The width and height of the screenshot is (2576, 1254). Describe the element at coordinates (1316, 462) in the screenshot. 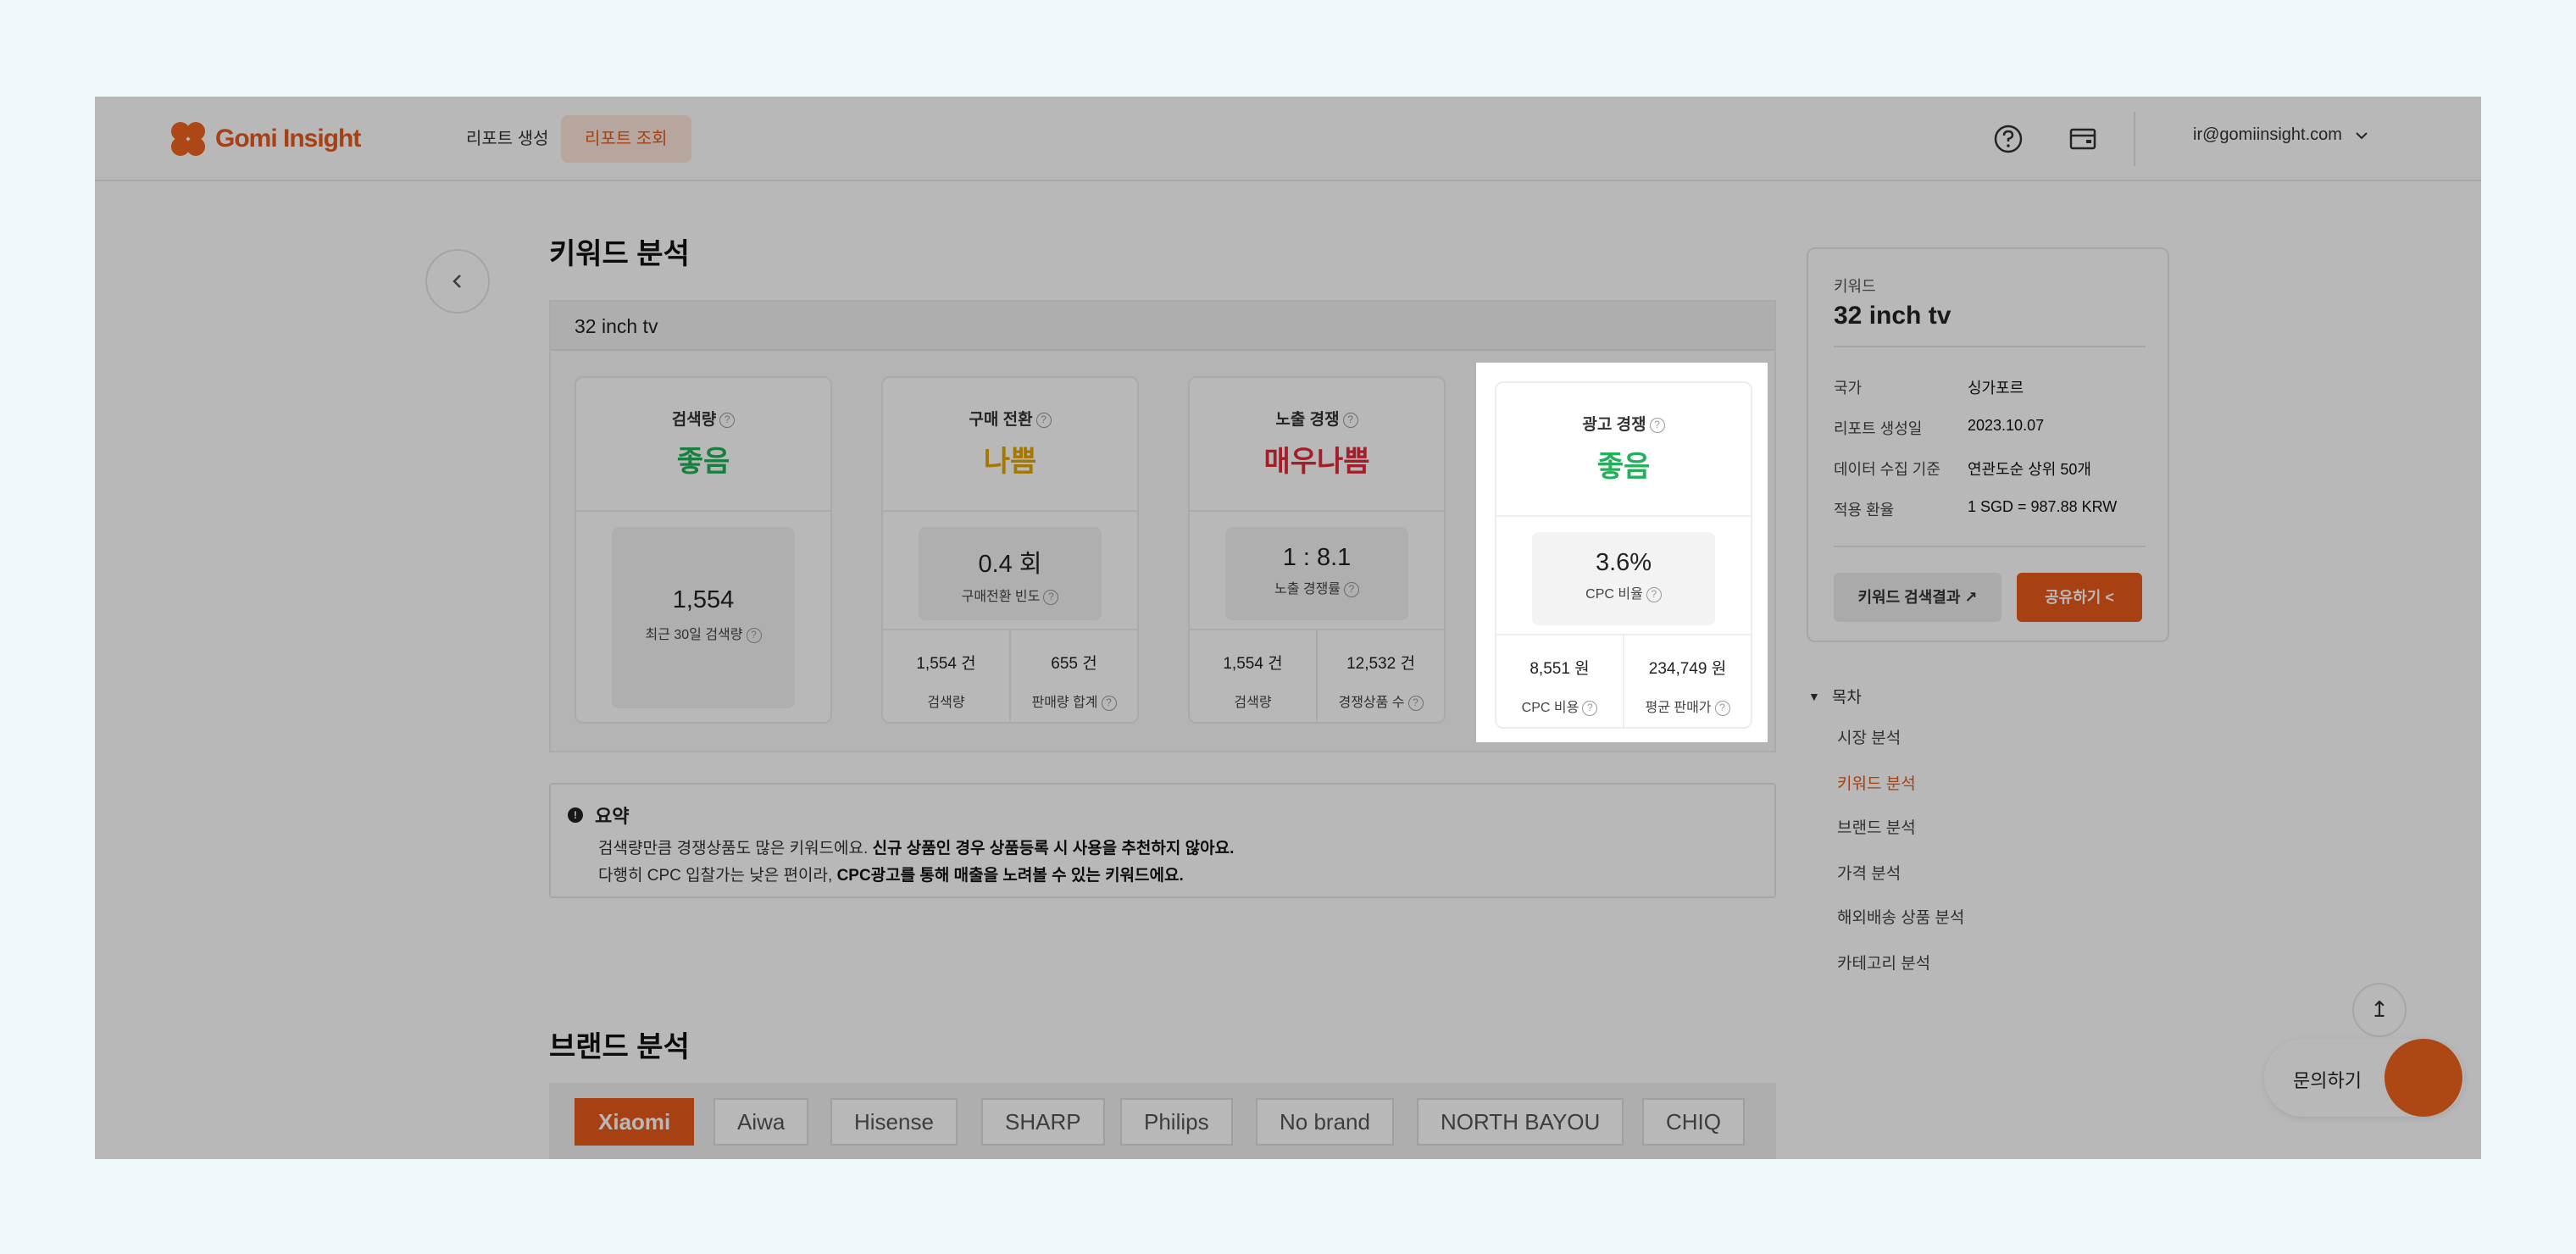

I see `card-rating: 매우나쁨` at that location.